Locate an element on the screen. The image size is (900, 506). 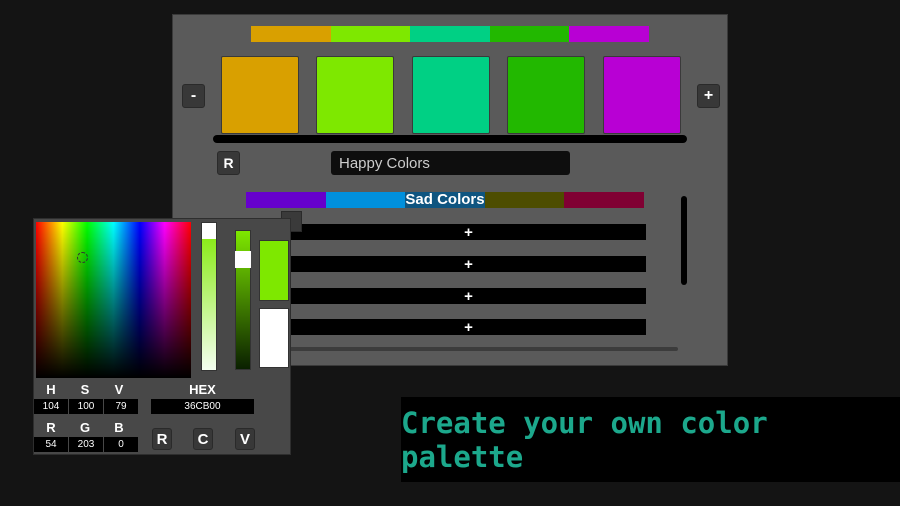
picker-paste-button: V is located at coordinates (245, 439).